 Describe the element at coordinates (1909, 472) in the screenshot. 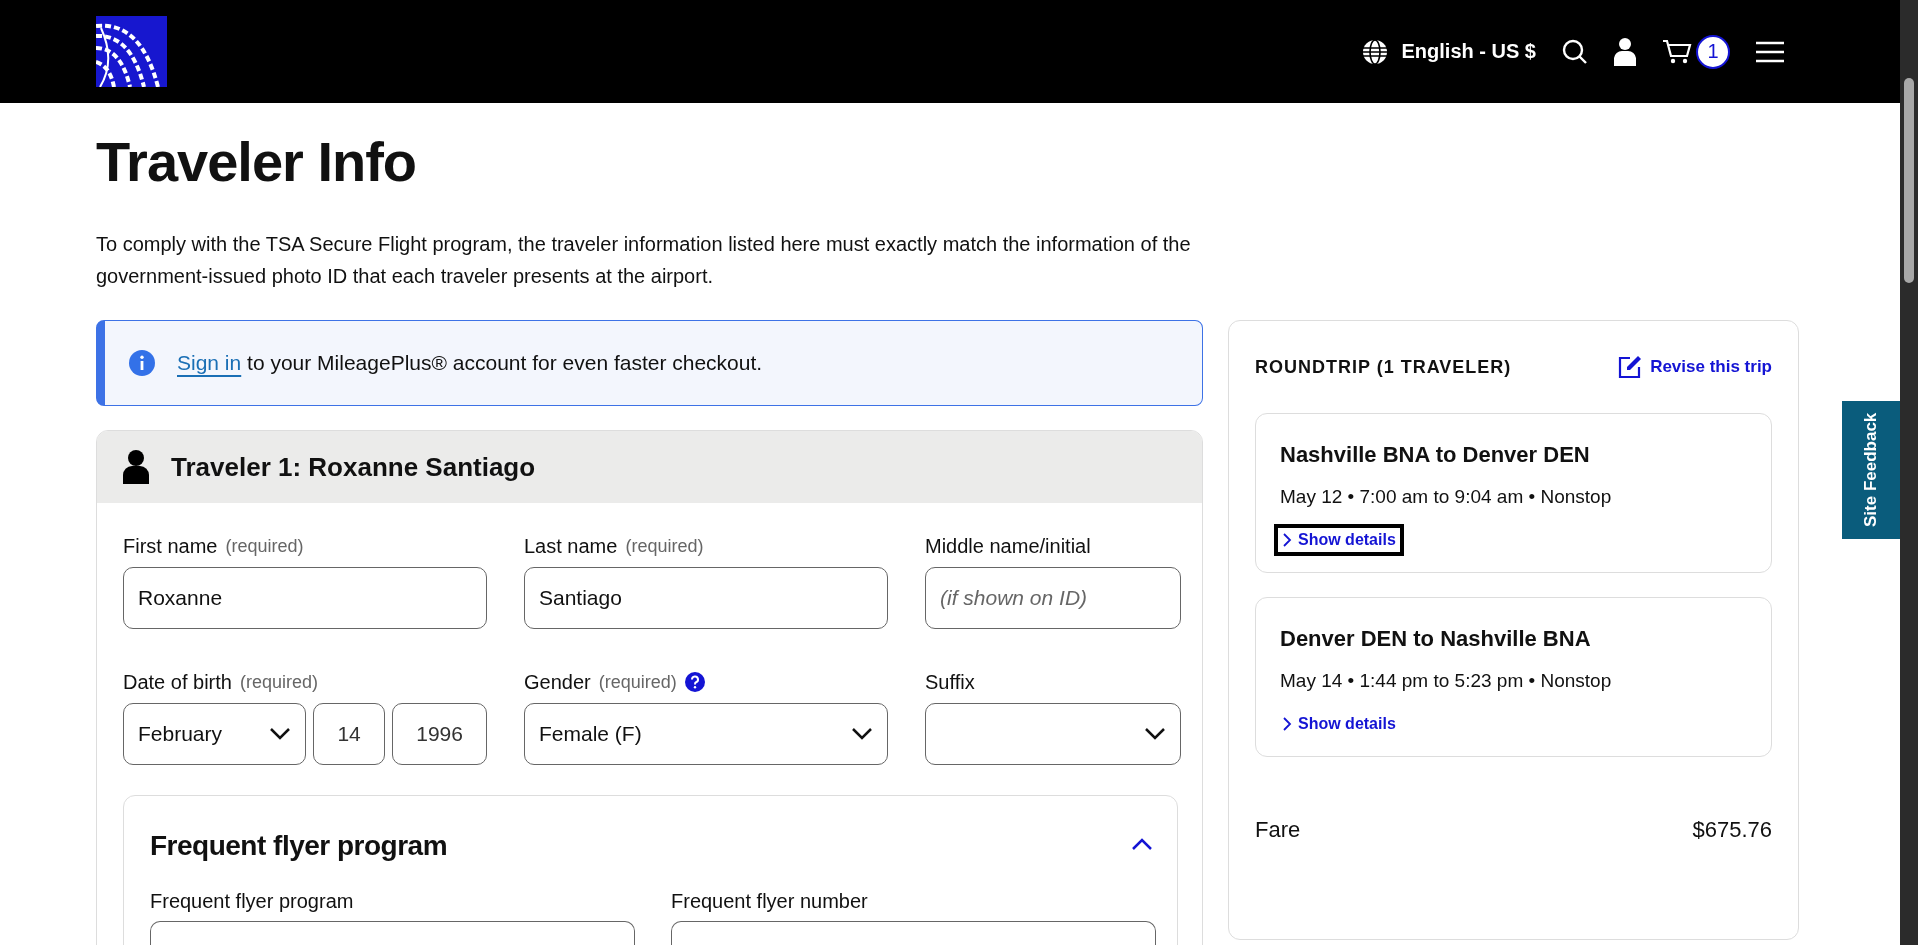

I see `scrollbar` at that location.